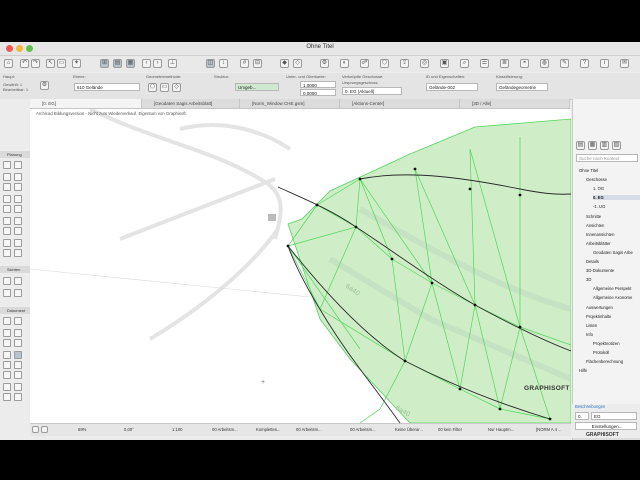 Image resolution: width=640 pixels, height=480 pixels. Describe the element at coordinates (582, 416) in the screenshot. I see `name-prefix-field: 0.` at that location.